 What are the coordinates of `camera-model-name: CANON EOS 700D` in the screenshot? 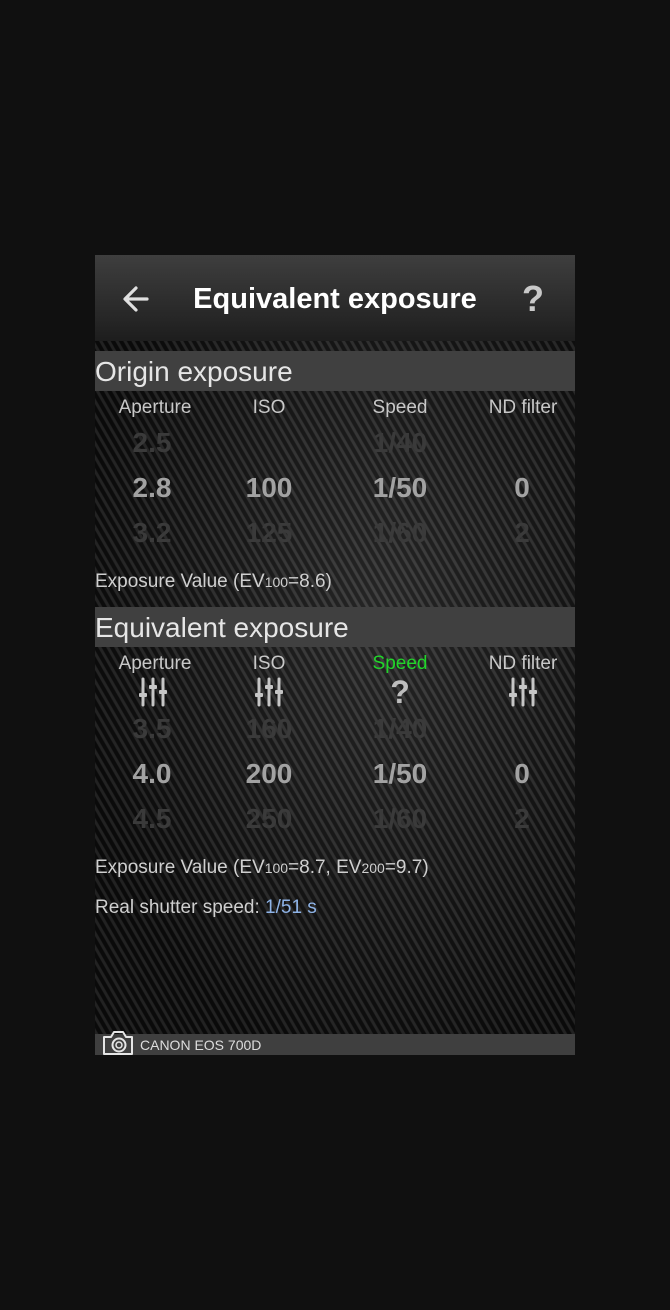 It's located at (201, 1045).